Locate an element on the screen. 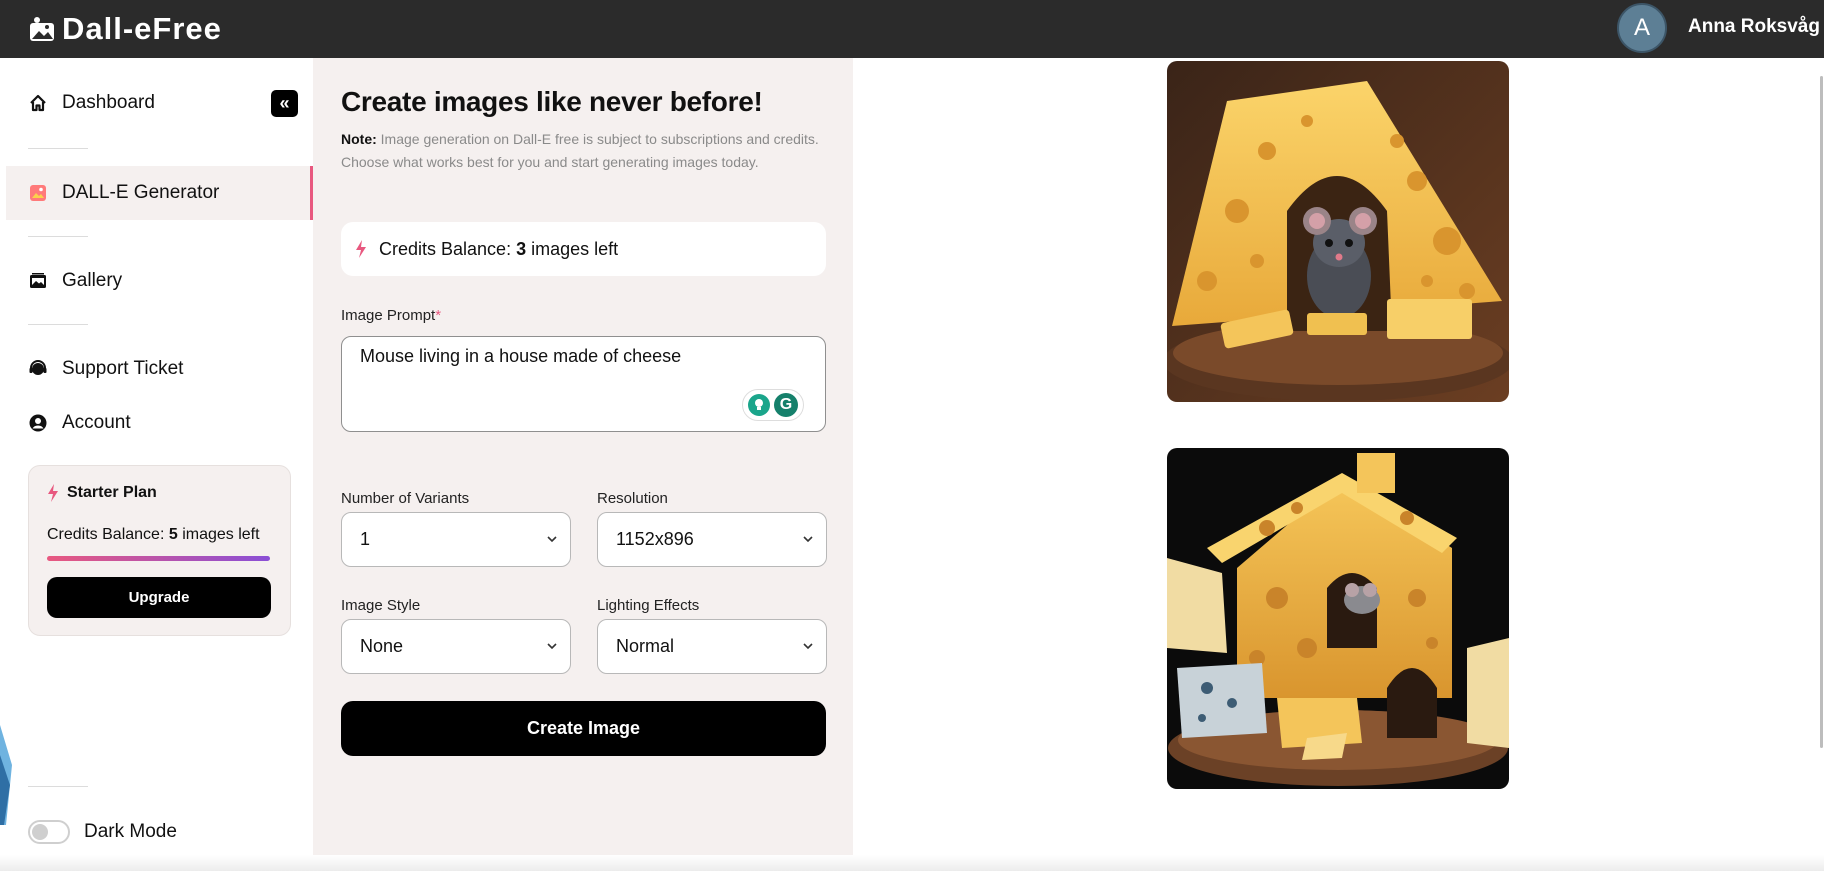 This screenshot has height=871, width=1824. collapse-sidebar-button: « is located at coordinates (284, 103).